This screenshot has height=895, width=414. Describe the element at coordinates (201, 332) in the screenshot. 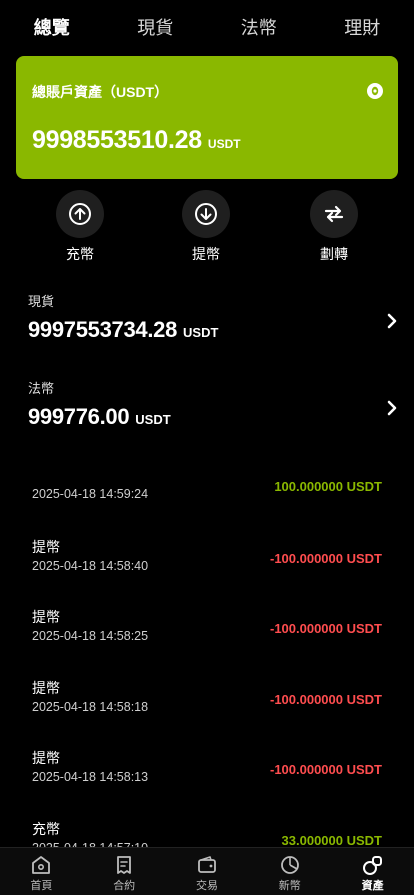

I see `spot-account-unit: USDT` at that location.